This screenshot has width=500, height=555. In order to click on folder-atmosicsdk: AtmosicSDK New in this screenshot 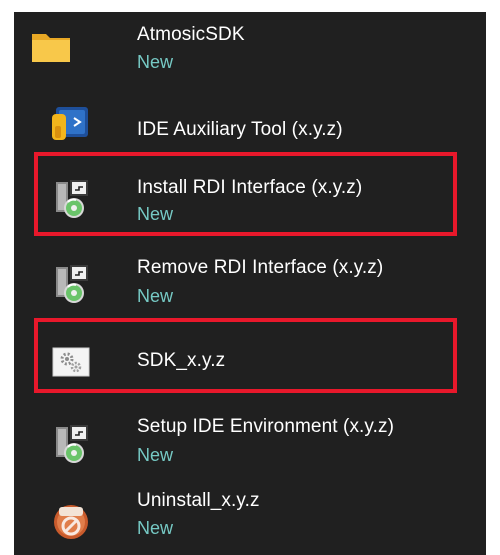, I will do `click(250, 49)`.